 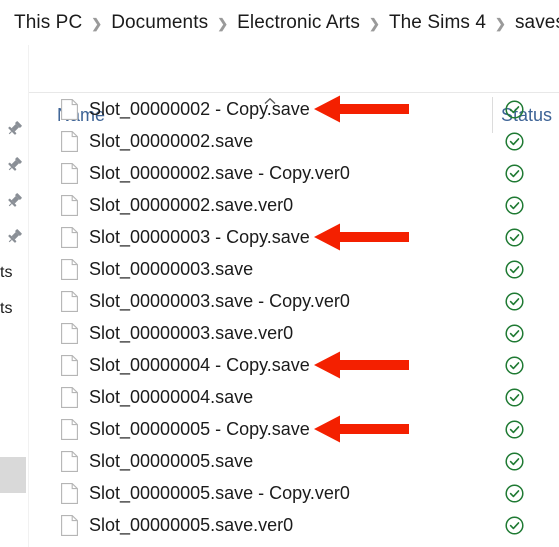 What do you see at coordinates (199, 109) in the screenshot?
I see `file-name-label: Slot_00000002 - Copy.save` at bounding box center [199, 109].